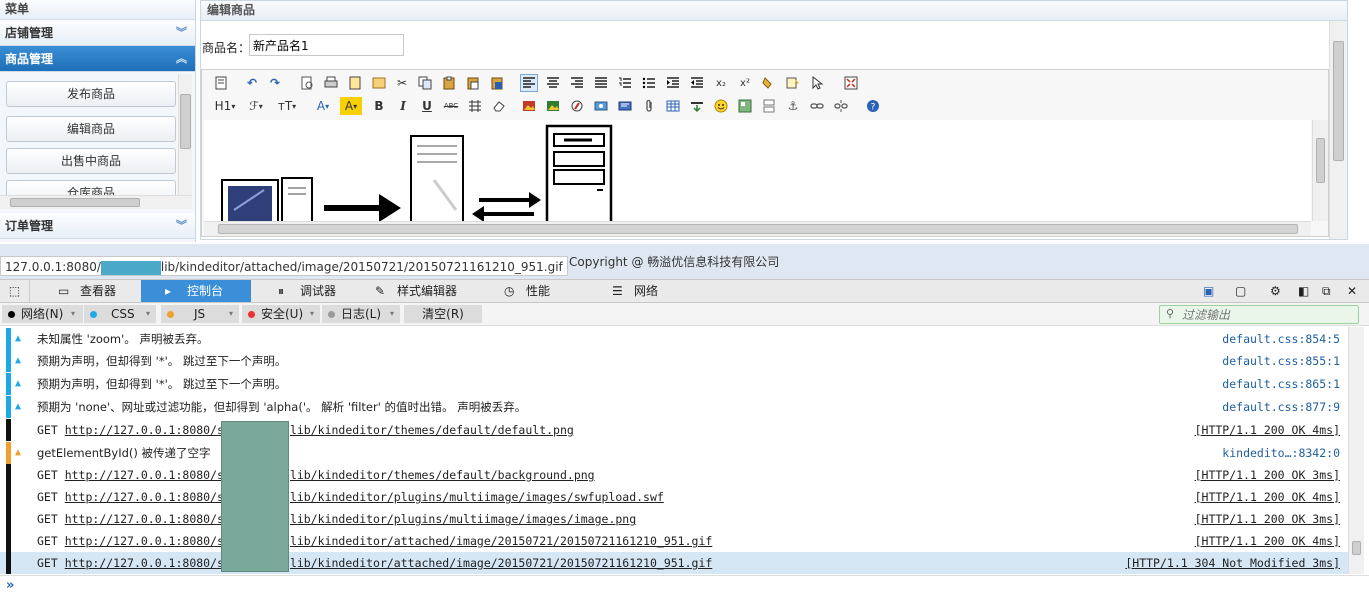  What do you see at coordinates (745, 106) in the screenshot?
I see `baidu-map-icon` at bounding box center [745, 106].